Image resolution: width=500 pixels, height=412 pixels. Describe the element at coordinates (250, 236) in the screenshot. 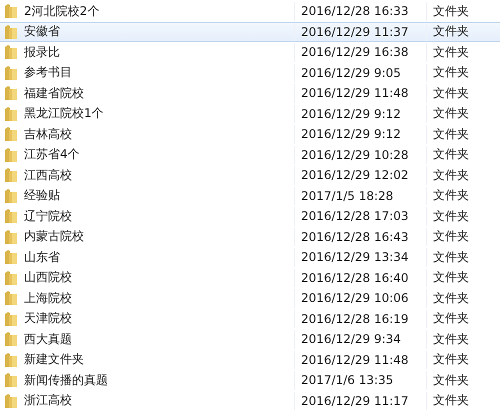

I see `file-row: 内蒙古院校 2016/12/28 16:43 文件夹` at that location.